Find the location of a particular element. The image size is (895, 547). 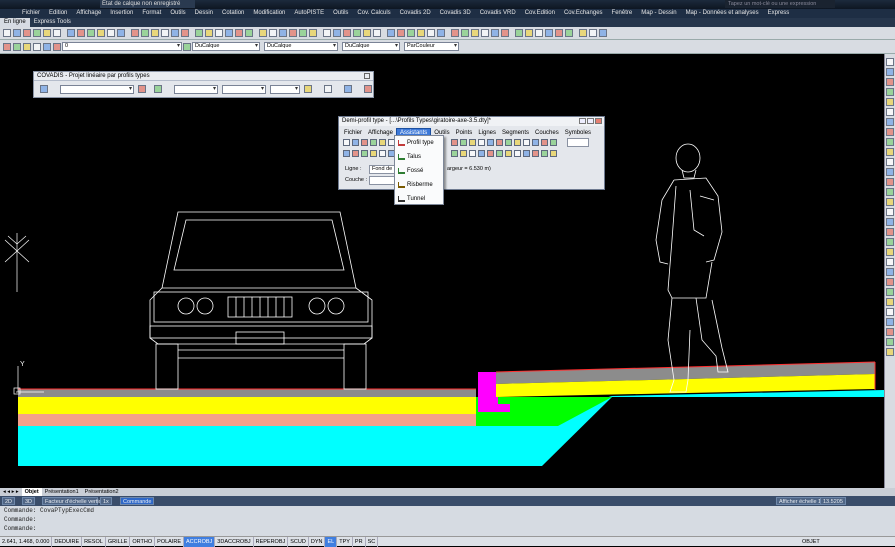

couche-field is located at coordinates (382, 180).